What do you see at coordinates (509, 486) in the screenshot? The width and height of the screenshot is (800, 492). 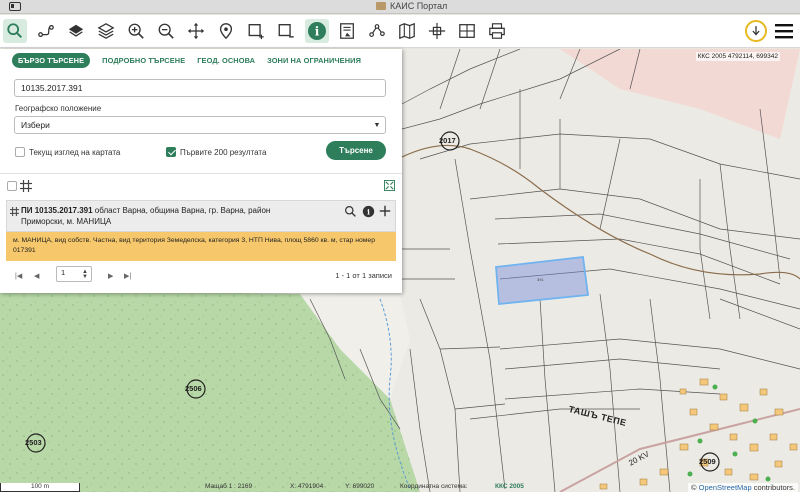 I see `coordinate-system-value: ККС 2005` at bounding box center [509, 486].